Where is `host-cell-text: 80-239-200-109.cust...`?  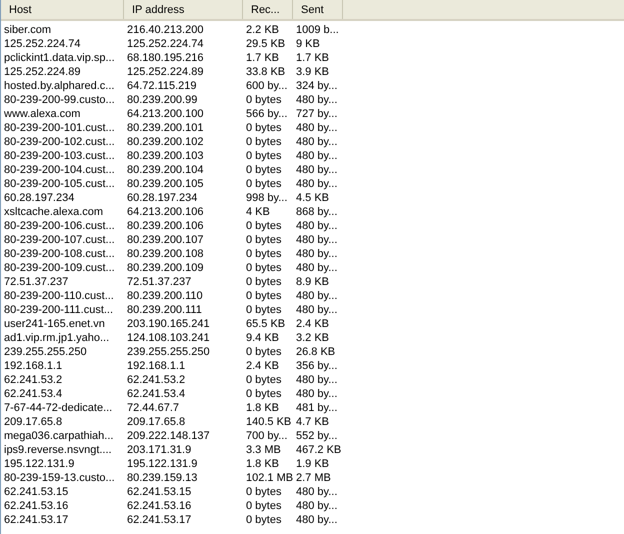
host-cell-text: 80-239-200-109.cust... is located at coordinates (59, 268).